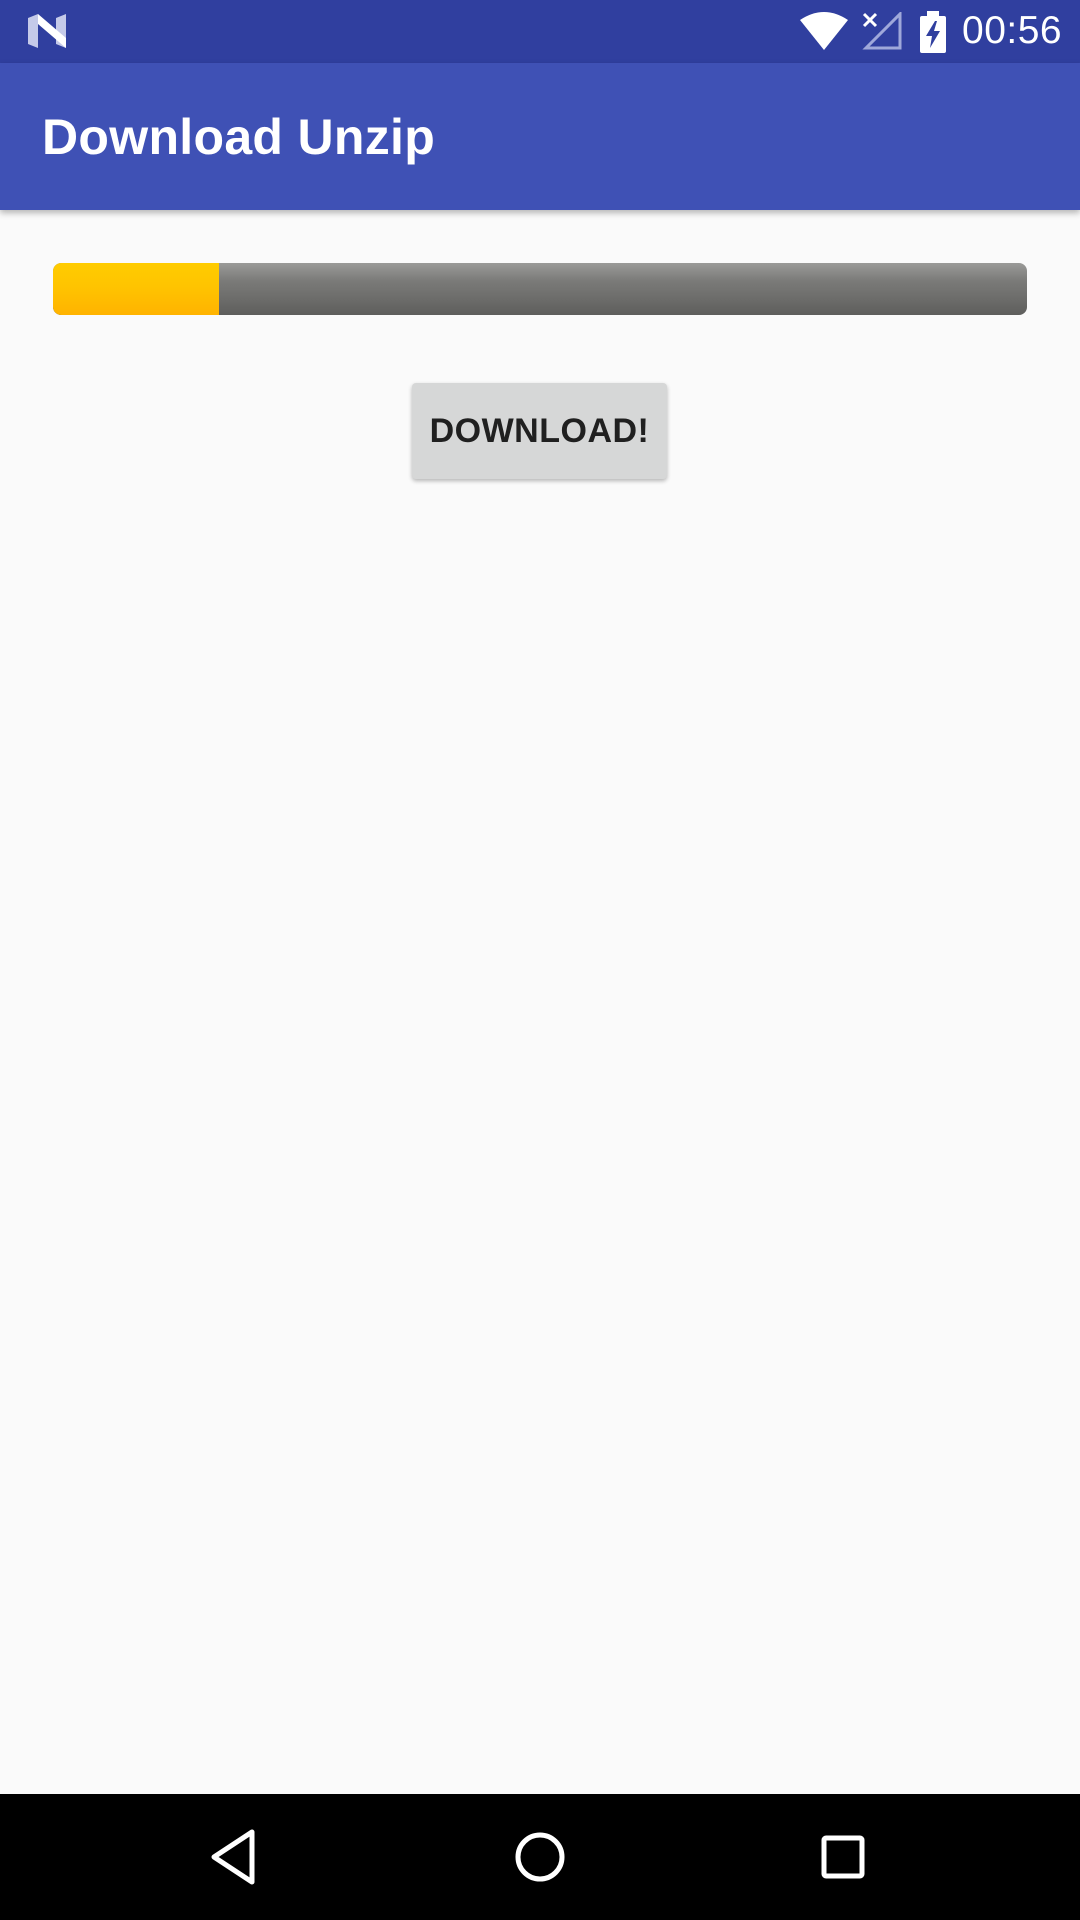  I want to click on navigation-bar, so click(540, 1857).